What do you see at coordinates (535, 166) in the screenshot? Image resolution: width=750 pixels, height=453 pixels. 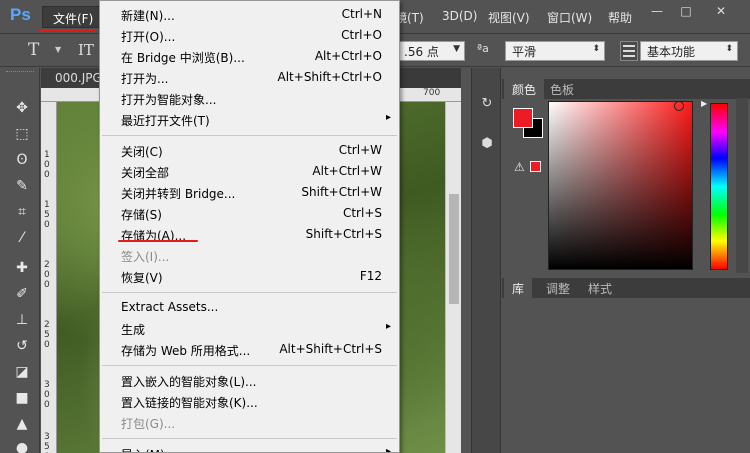 I see `gamut-color-swatch` at bounding box center [535, 166].